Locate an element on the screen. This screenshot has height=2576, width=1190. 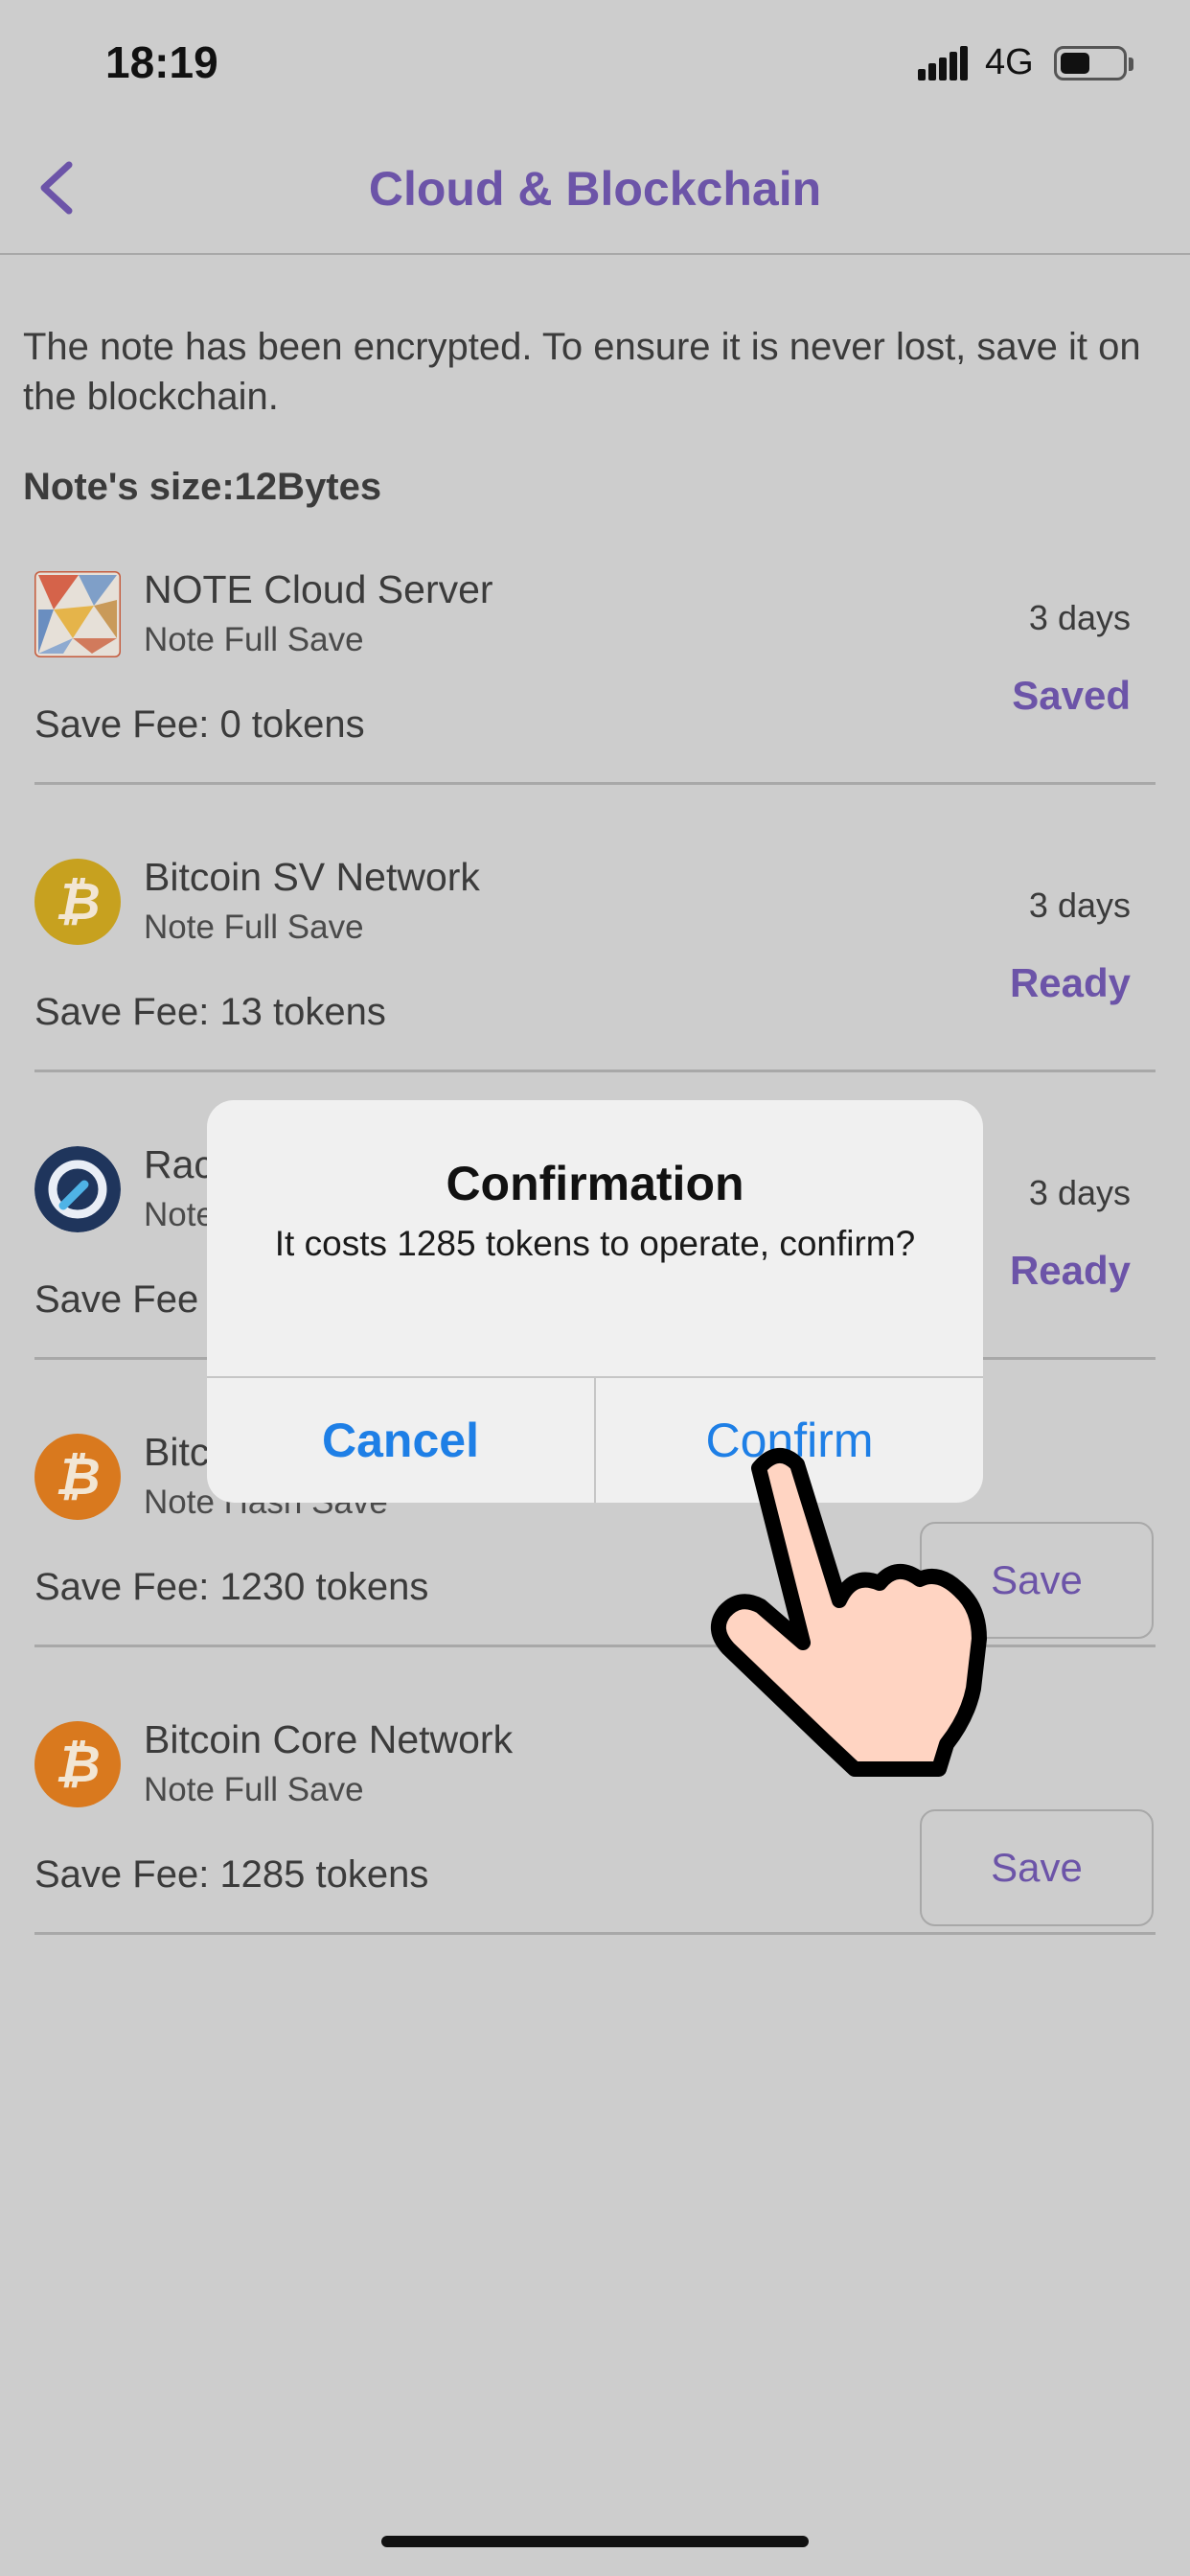
save-button: Save is located at coordinates (1037, 1867).